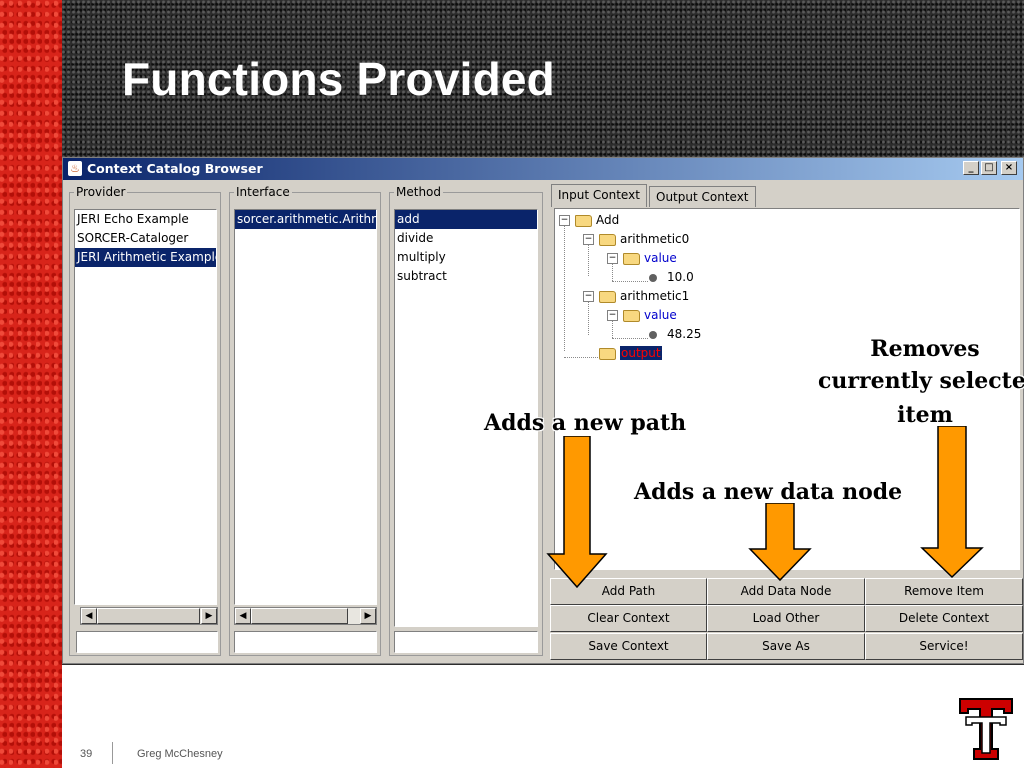 The height and width of the screenshot is (768, 1024). I want to click on method-item: add, so click(466, 219).